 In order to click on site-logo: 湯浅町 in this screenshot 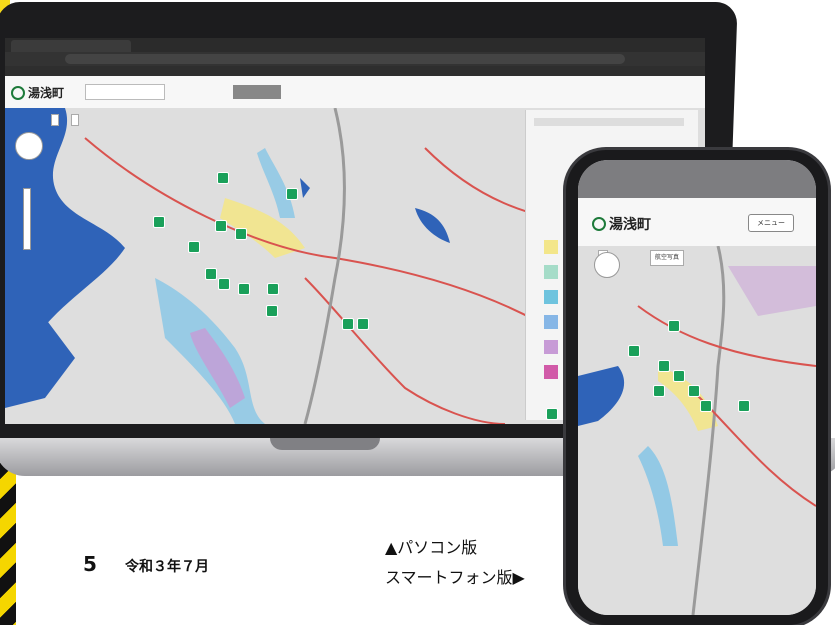, I will do `click(37, 92)`.